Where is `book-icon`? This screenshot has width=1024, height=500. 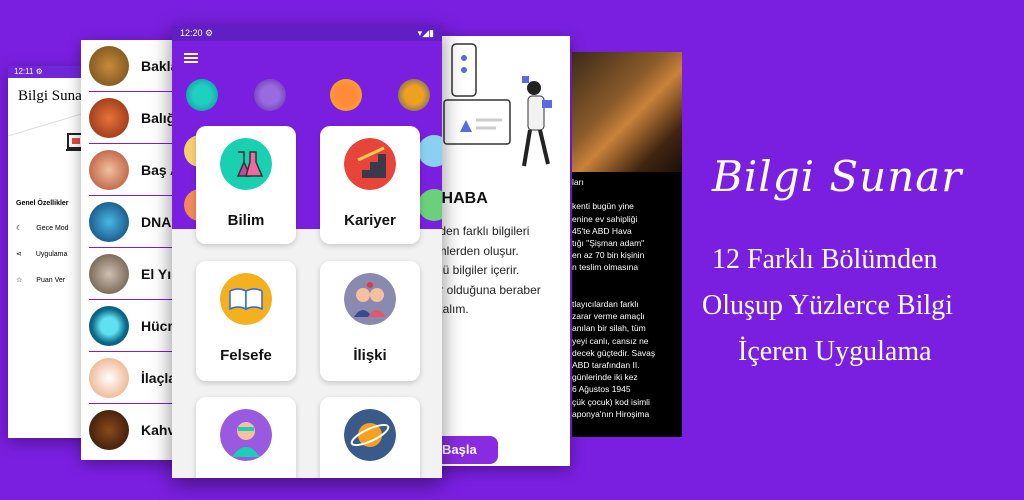 book-icon is located at coordinates (246, 299).